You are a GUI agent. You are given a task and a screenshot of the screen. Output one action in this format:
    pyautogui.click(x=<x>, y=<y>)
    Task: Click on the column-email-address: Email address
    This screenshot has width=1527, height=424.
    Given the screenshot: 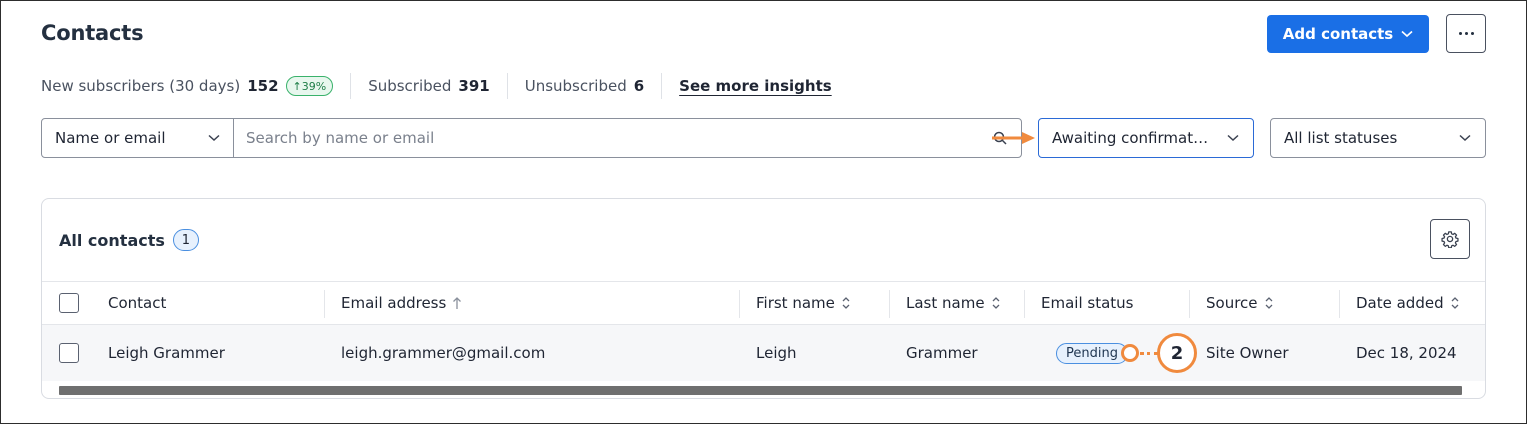 What is the action you would take?
    pyautogui.click(x=401, y=303)
    